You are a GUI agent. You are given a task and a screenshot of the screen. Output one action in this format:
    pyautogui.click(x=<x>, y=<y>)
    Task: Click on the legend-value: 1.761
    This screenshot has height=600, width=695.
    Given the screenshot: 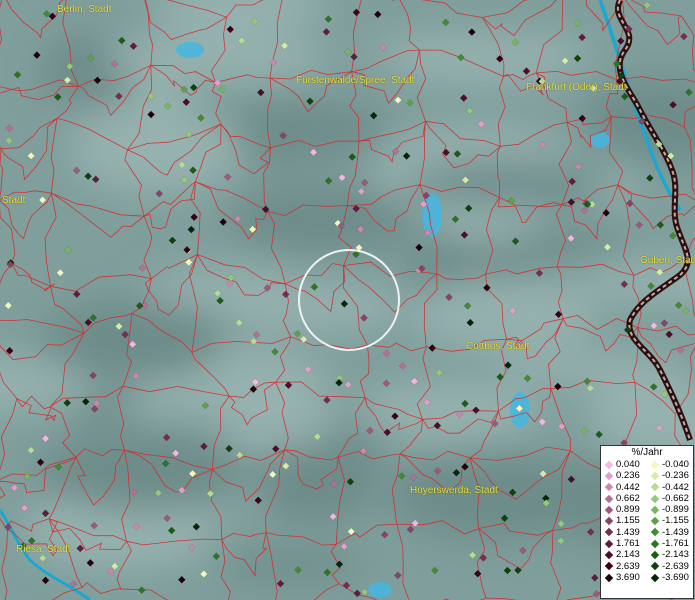 What is the action you would take?
    pyautogui.click(x=628, y=544)
    